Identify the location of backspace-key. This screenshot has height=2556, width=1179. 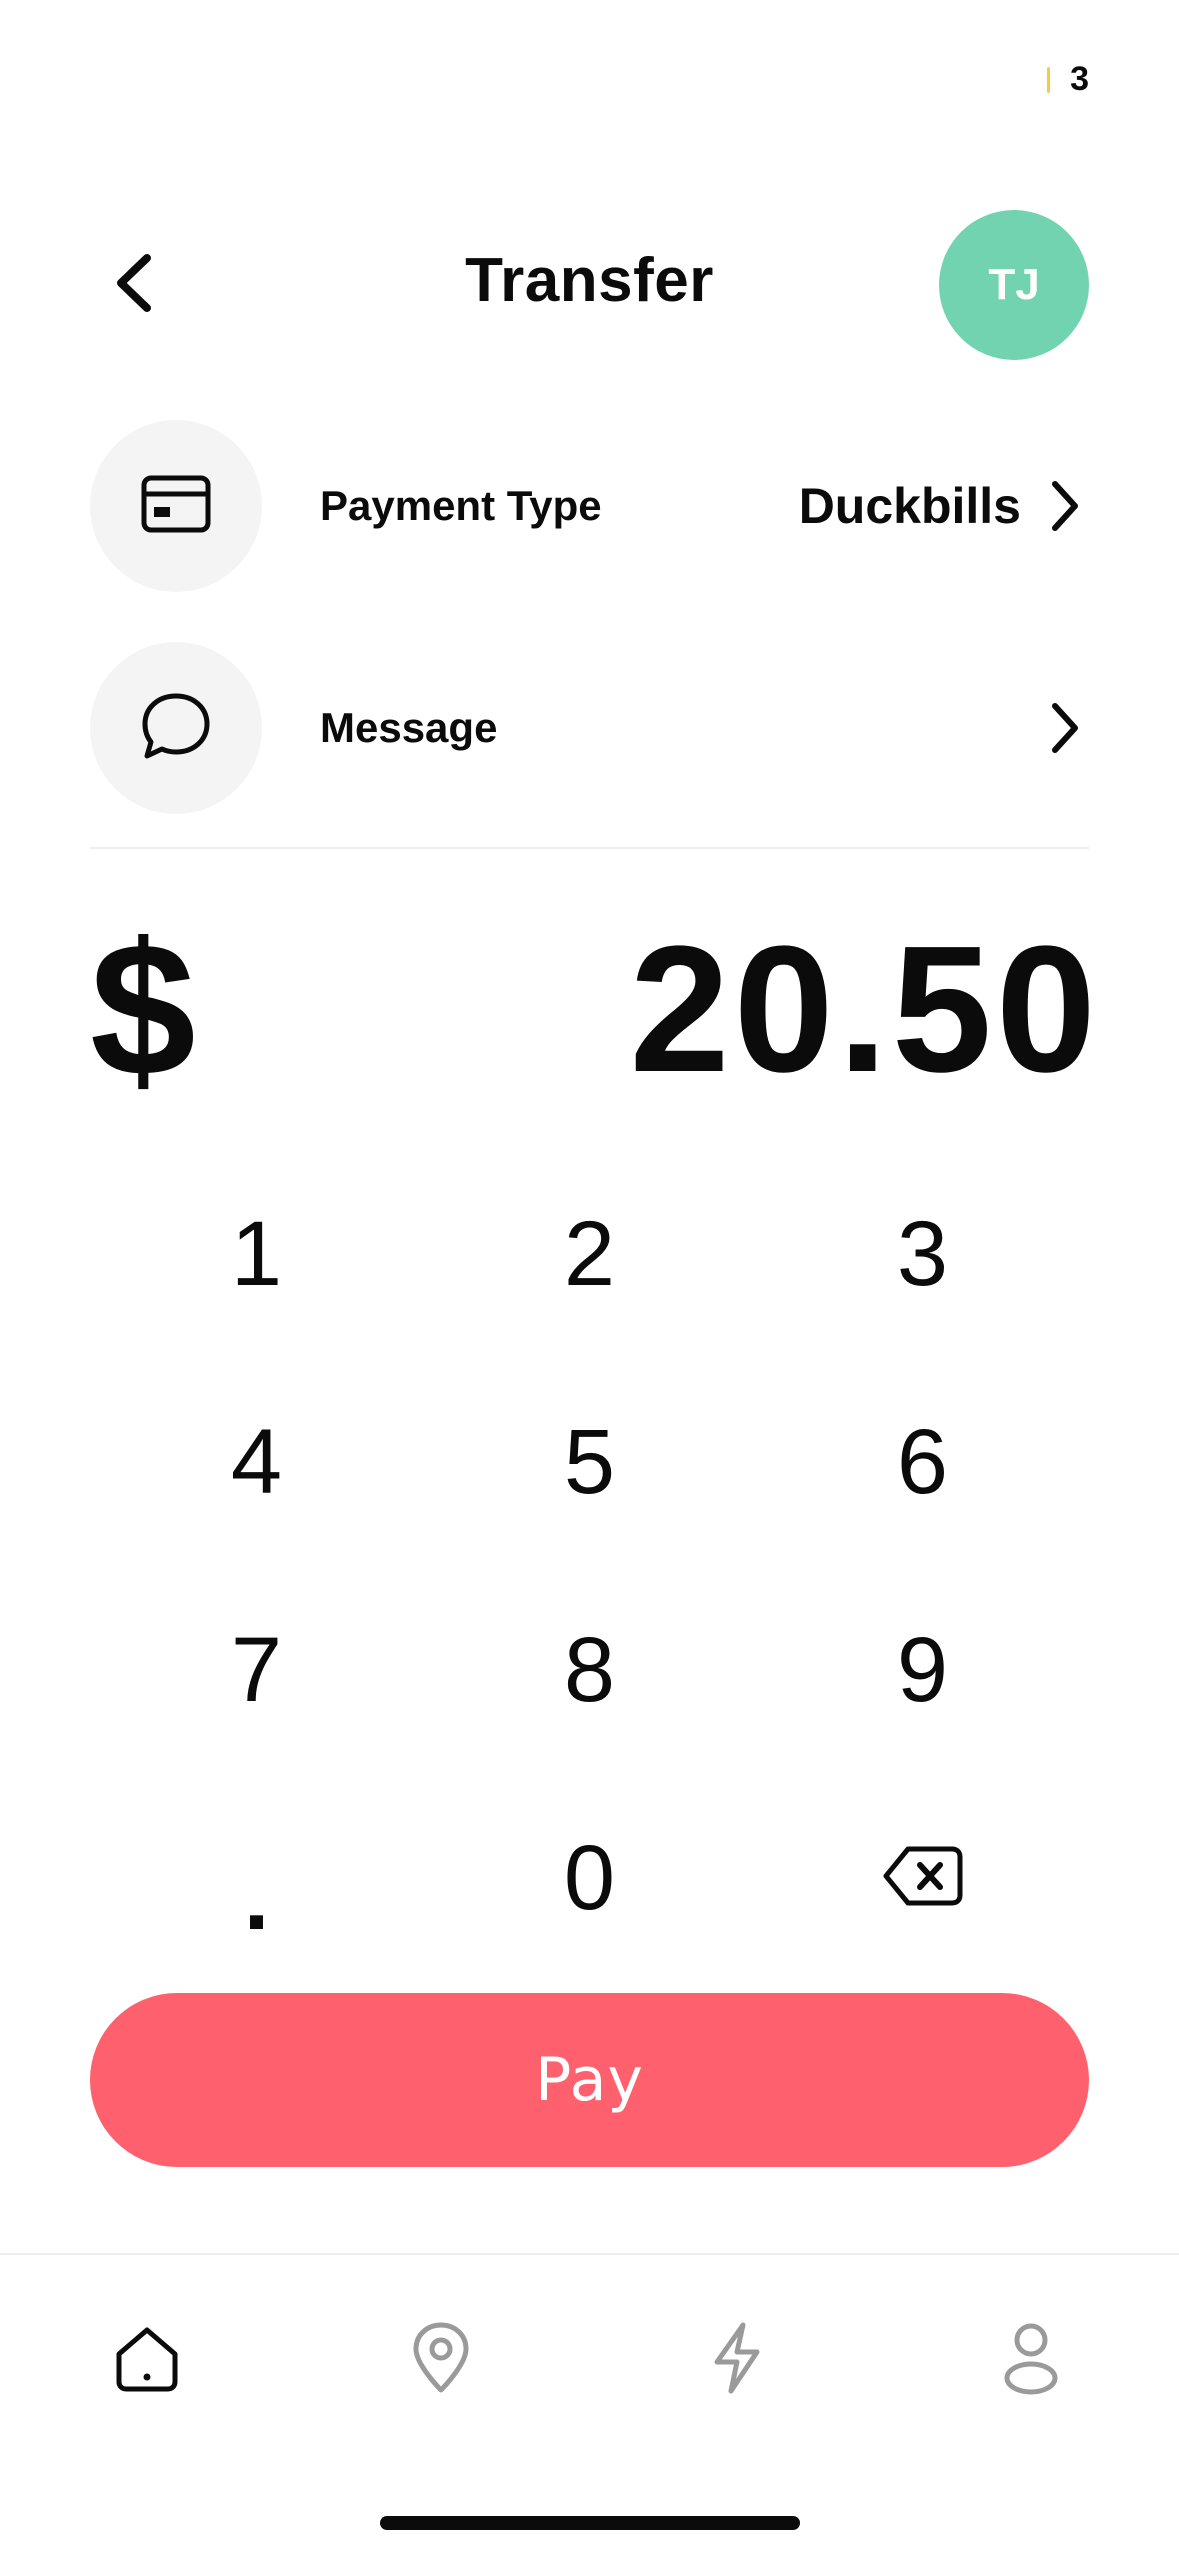
(922, 1878).